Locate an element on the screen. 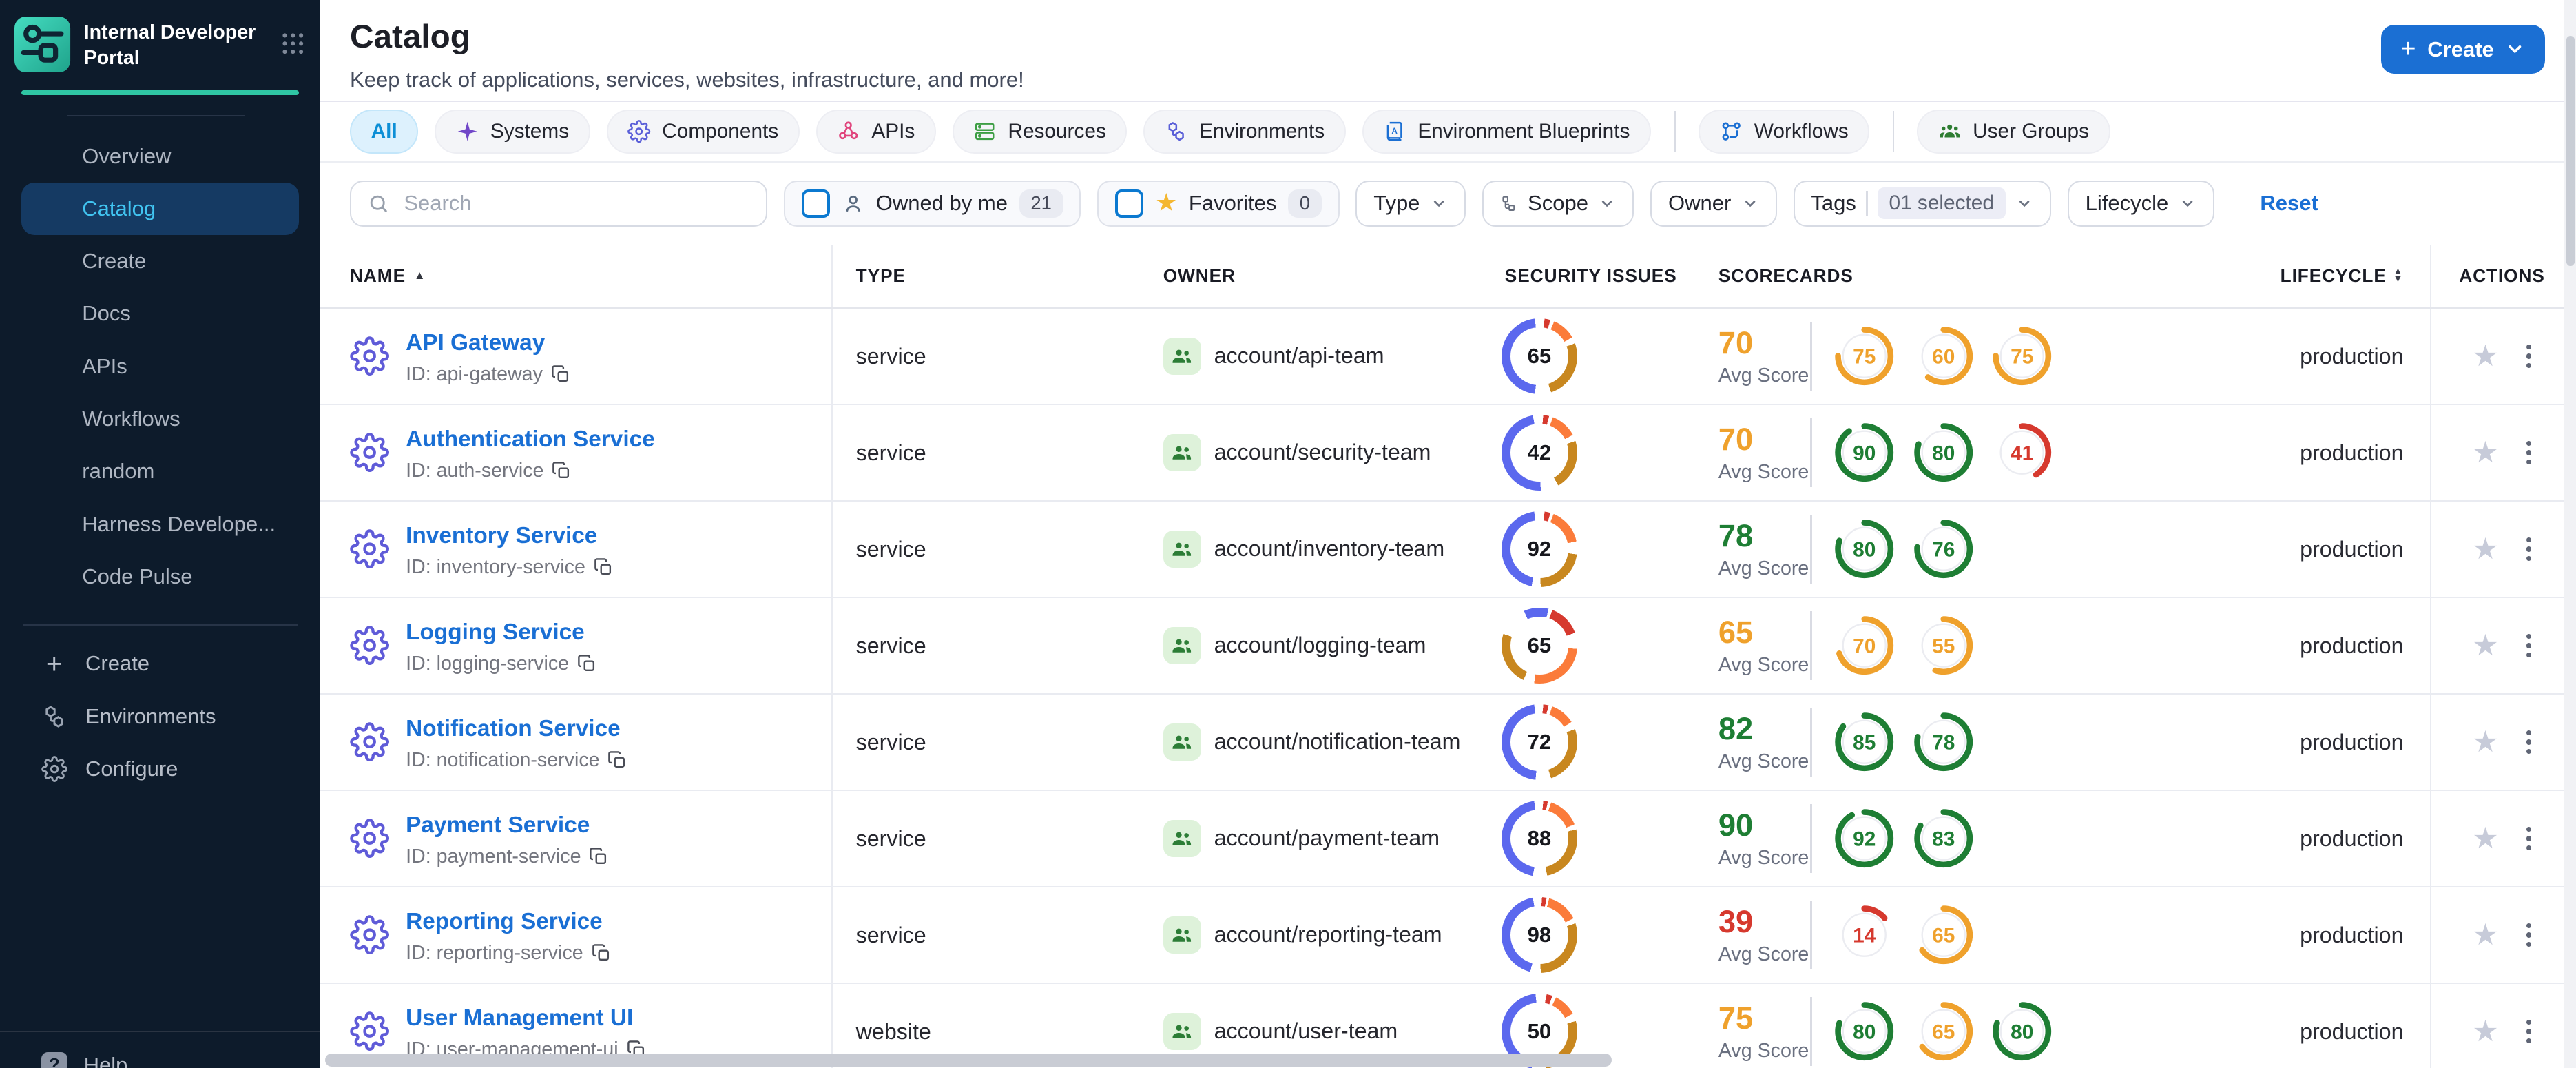 The image size is (2576, 1068). tab-environment-blueprints: A Environment Blueprints is located at coordinates (1506, 132).